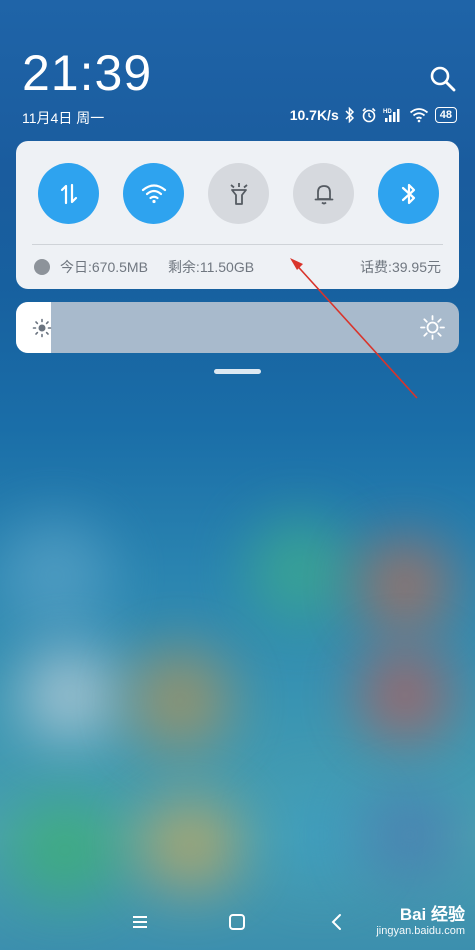  I want to click on home-icon, so click(237, 922).